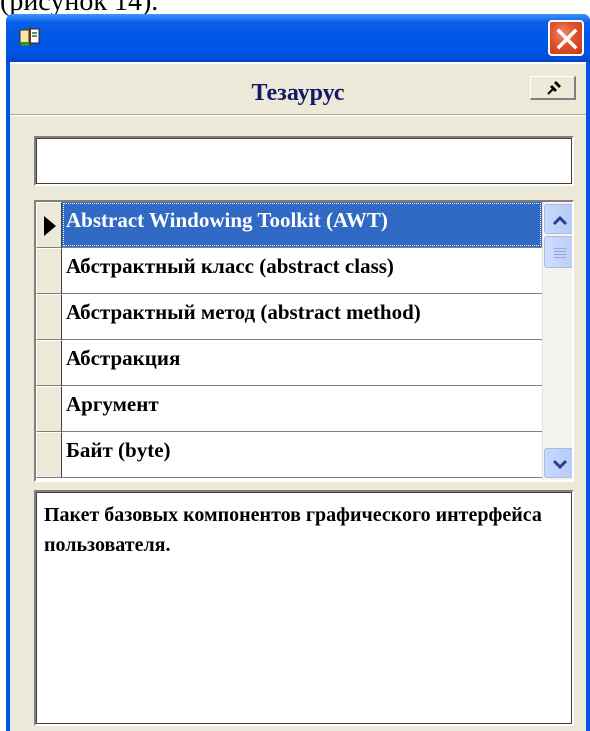 The image size is (590, 731). I want to click on header-separator, so click(298, 115).